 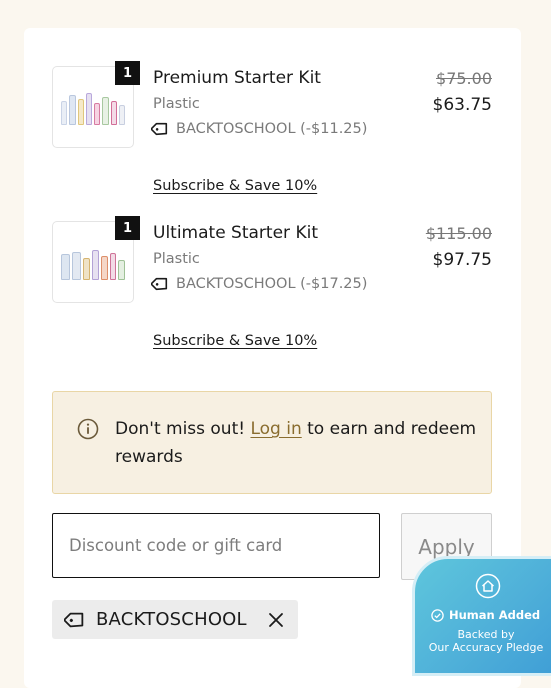 I want to click on discounted-price: $97.75, so click(x=462, y=260).